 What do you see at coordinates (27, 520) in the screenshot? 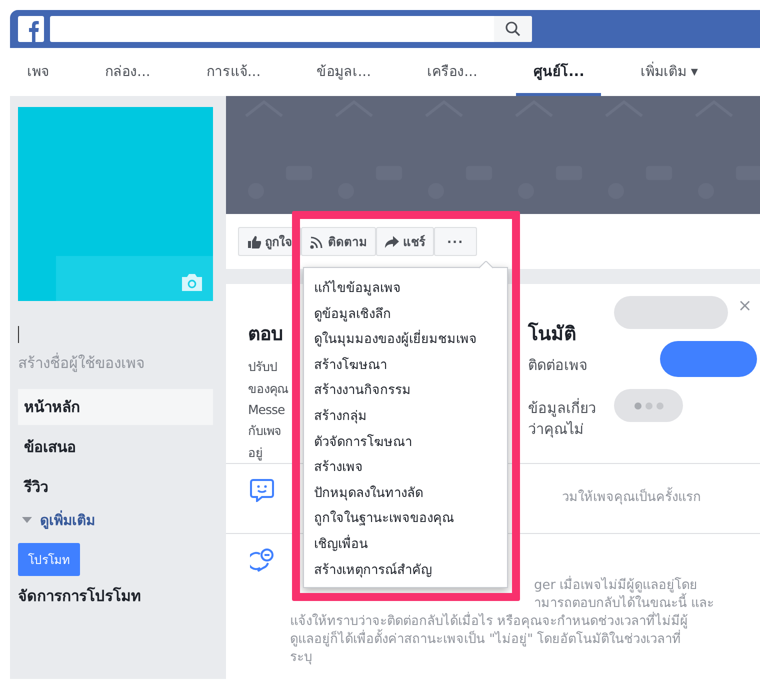
I see `caret-icon` at bounding box center [27, 520].